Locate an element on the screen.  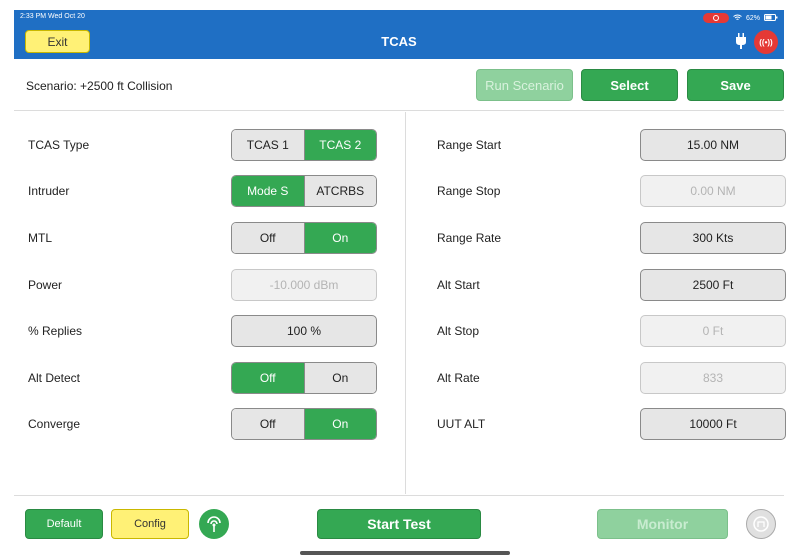
select-button: Select is located at coordinates (629, 85).